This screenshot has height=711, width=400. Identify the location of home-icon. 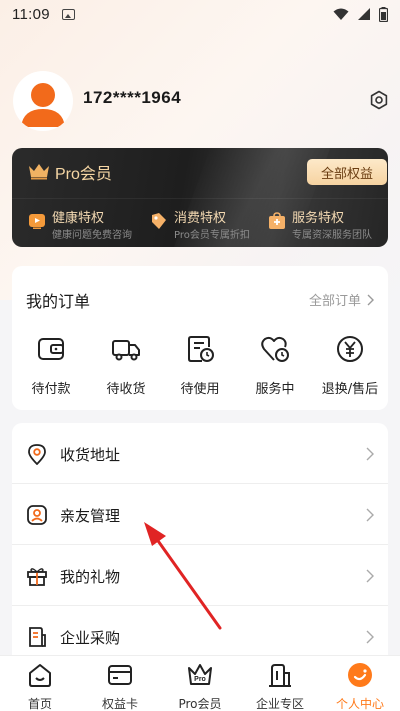
(40, 675).